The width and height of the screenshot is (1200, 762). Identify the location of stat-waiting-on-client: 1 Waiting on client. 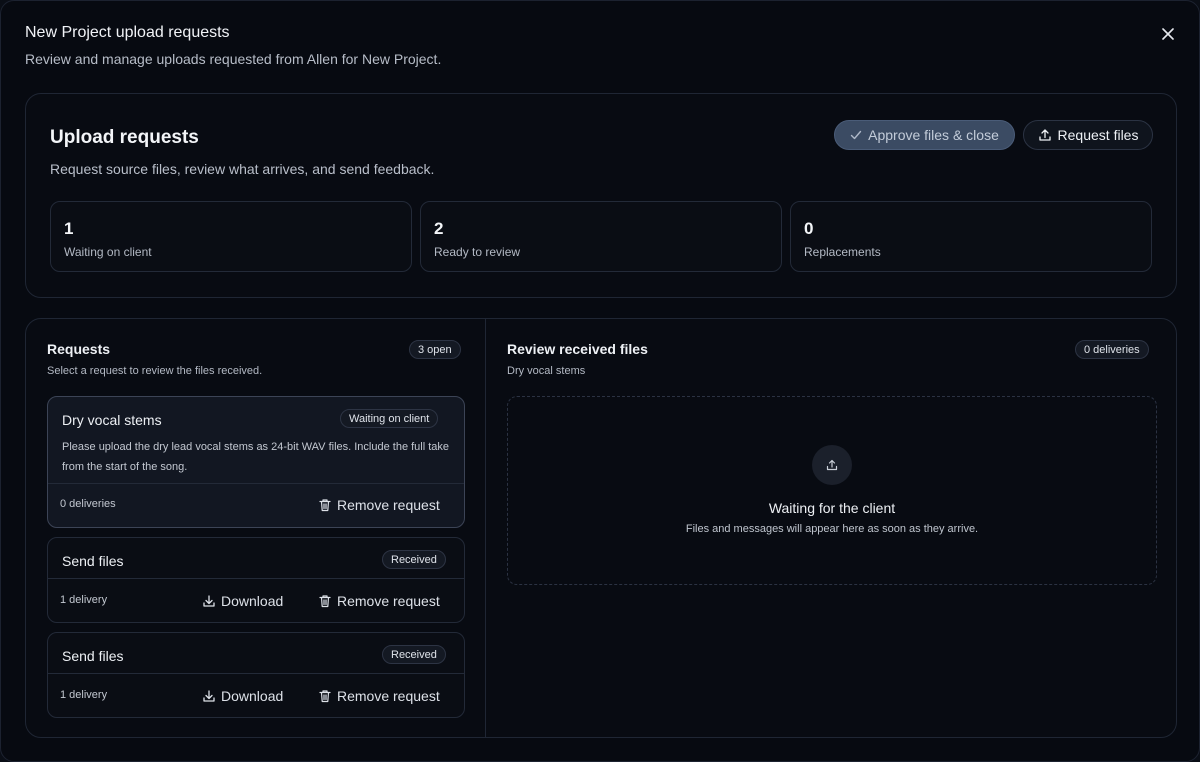
(231, 236).